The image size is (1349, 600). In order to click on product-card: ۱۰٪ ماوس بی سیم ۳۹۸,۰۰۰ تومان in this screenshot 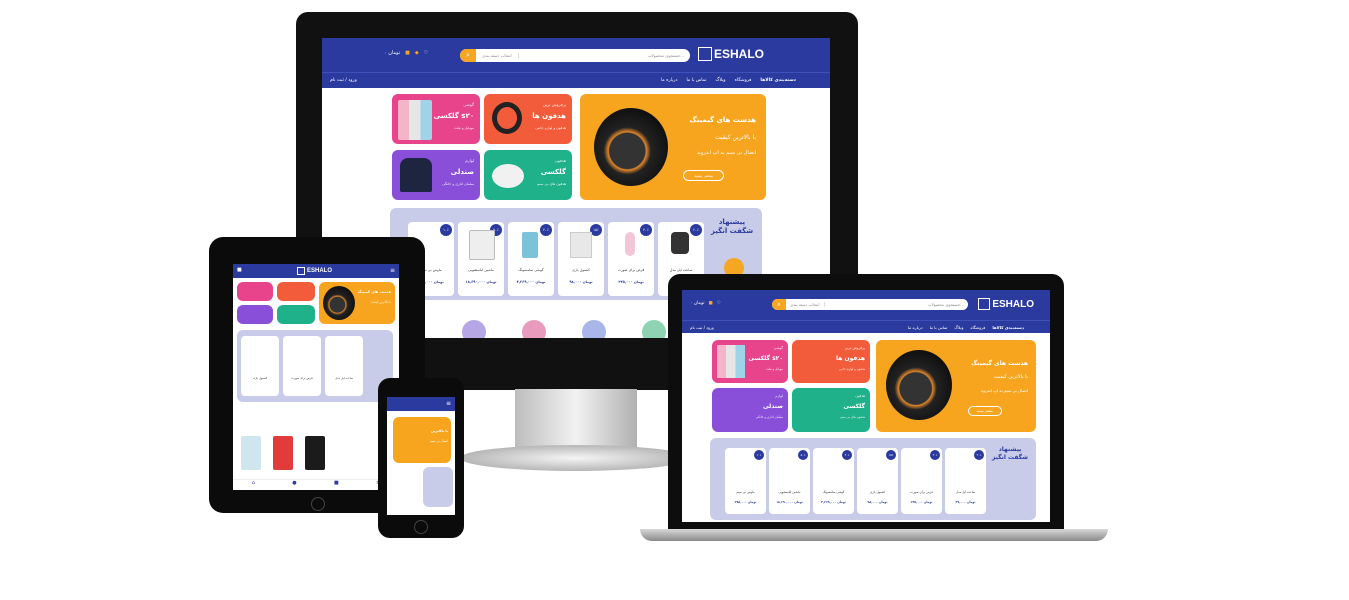, I will do `click(745, 481)`.